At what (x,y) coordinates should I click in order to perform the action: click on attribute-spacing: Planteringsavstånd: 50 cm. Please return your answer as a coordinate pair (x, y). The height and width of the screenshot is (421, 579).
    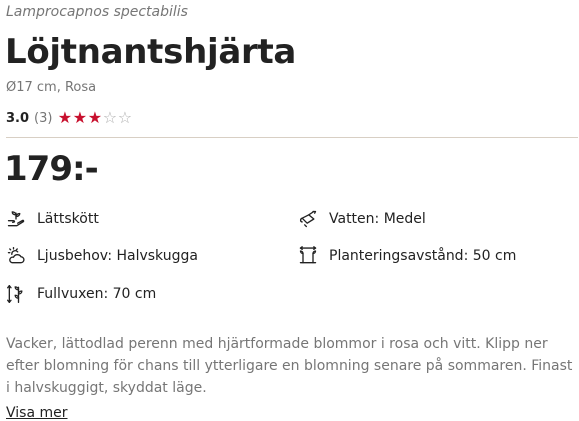
    Looking at the image, I should click on (406, 256).